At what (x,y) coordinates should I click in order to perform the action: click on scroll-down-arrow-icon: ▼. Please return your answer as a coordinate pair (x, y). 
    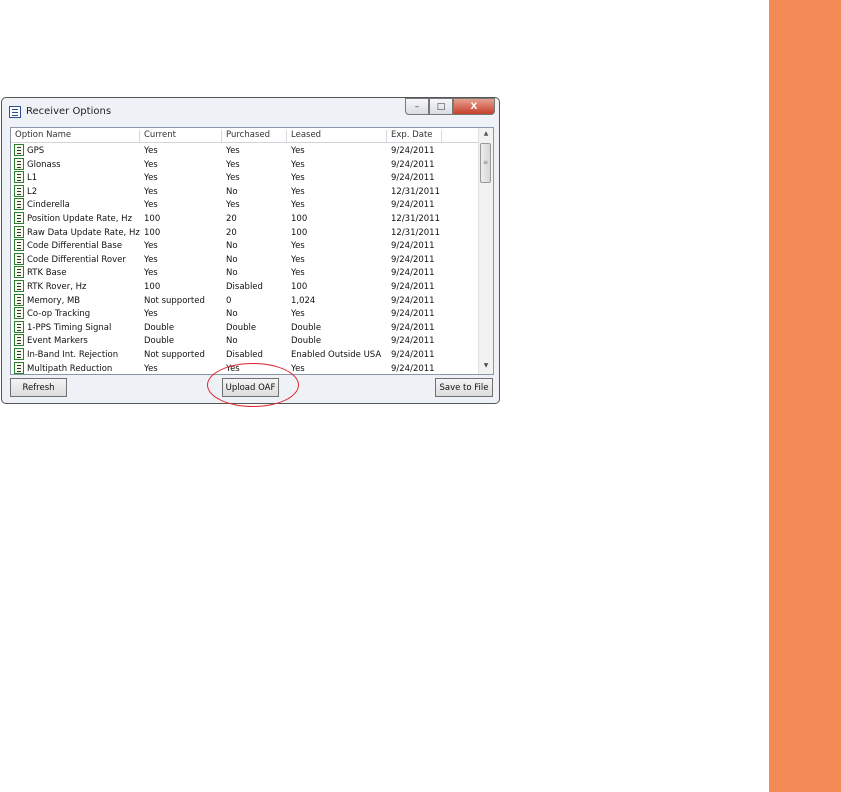
    Looking at the image, I should click on (486, 368).